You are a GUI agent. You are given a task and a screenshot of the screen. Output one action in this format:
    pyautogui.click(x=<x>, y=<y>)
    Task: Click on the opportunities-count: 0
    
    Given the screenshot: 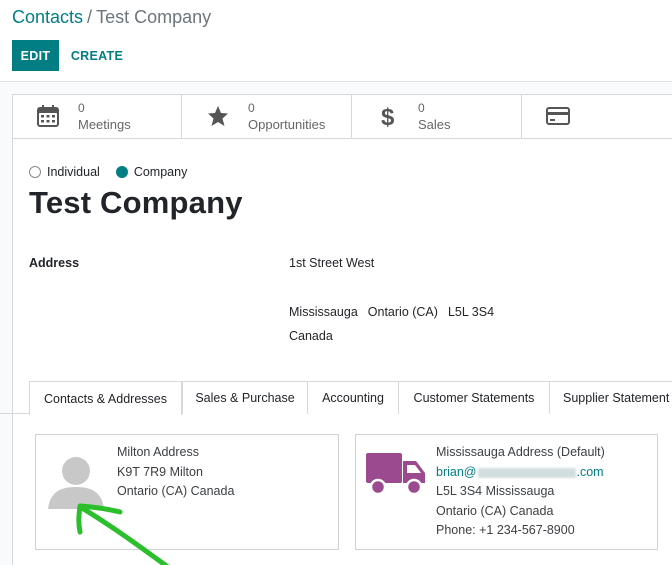 What is the action you would take?
    pyautogui.click(x=251, y=108)
    